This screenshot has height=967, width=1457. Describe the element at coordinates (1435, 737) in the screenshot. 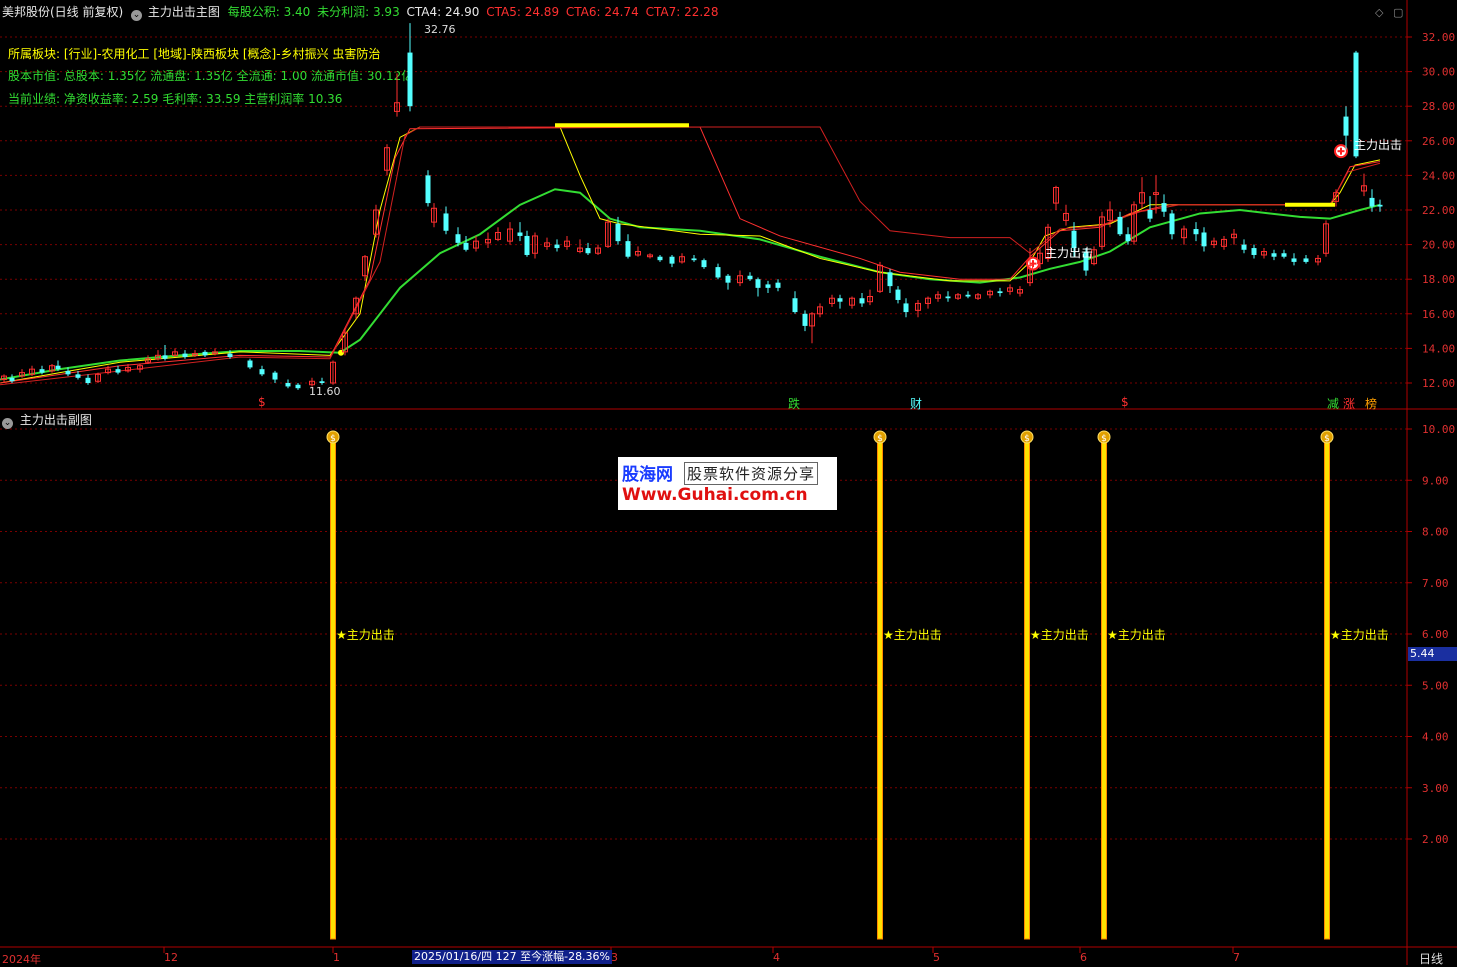

I see `y-tick-label: 4.00` at that location.